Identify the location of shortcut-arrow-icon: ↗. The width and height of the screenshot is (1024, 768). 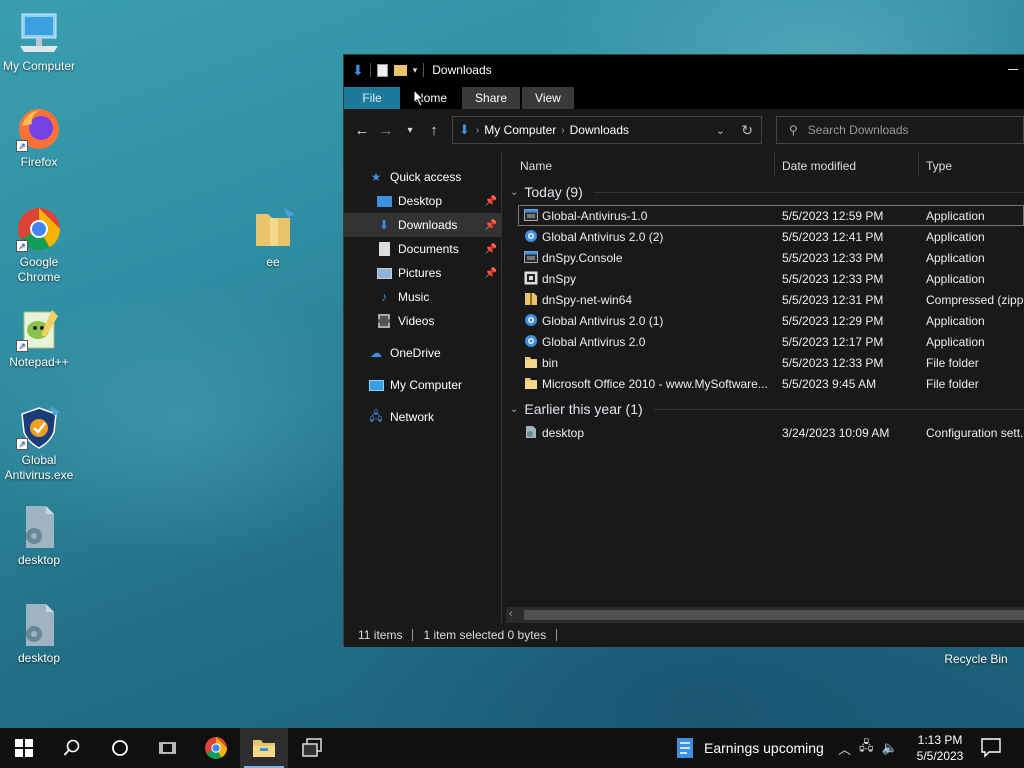
(22, 444).